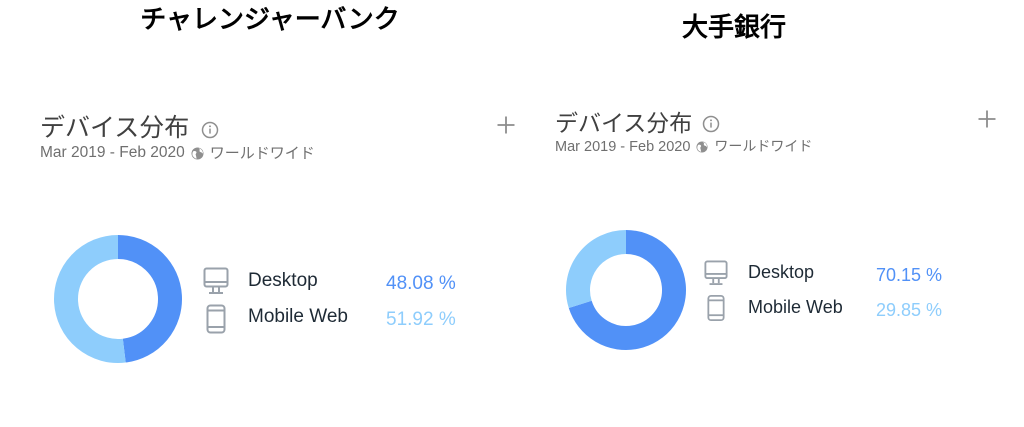 The image size is (1024, 427). Describe the element at coordinates (421, 319) in the screenshot. I see `legend-value-mobile-web: 51.92 %` at that location.